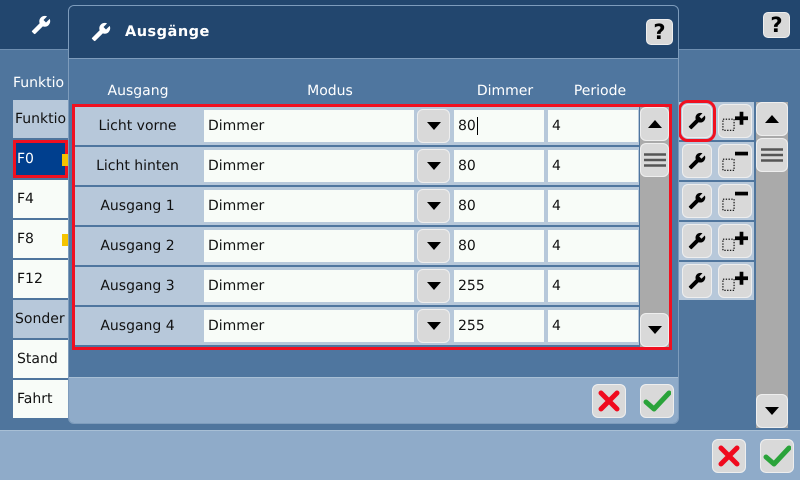  Describe the element at coordinates (137, 326) in the screenshot. I see `output-name: Ausgang 4` at that location.